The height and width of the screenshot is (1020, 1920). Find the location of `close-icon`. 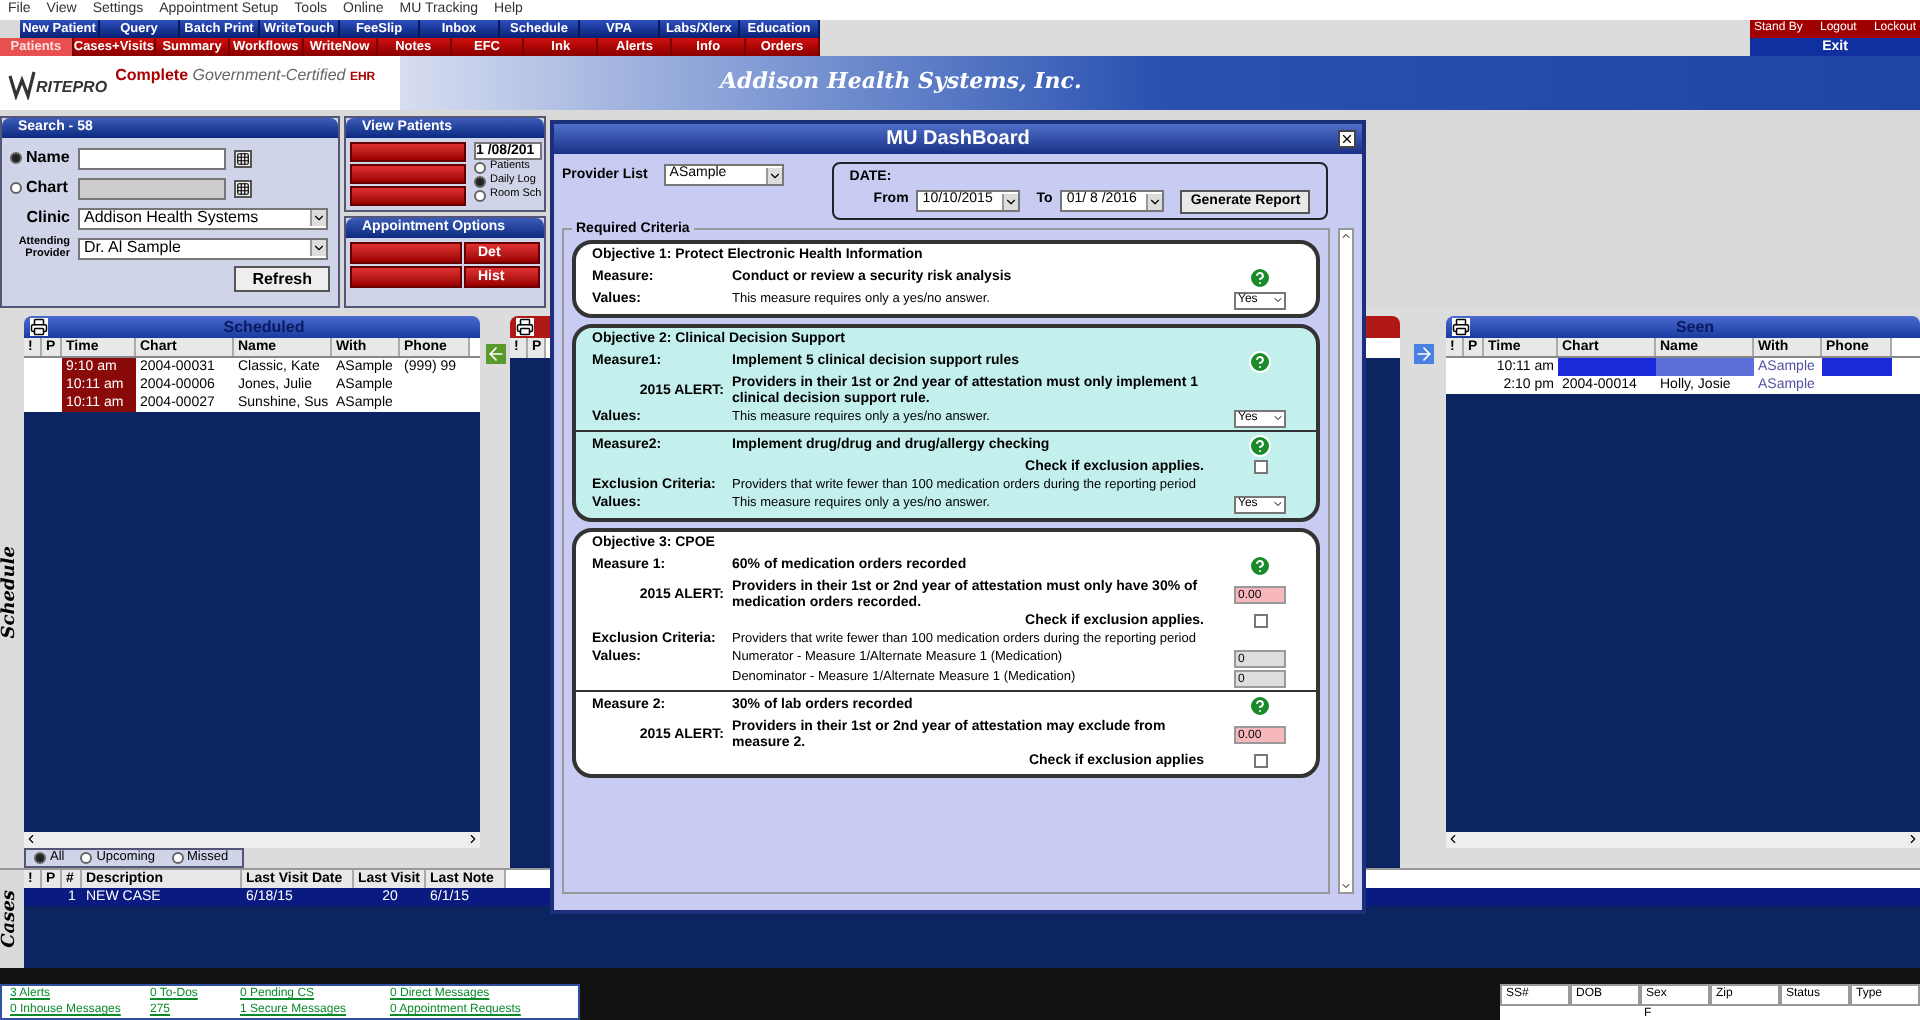

close-icon is located at coordinates (1347, 139).